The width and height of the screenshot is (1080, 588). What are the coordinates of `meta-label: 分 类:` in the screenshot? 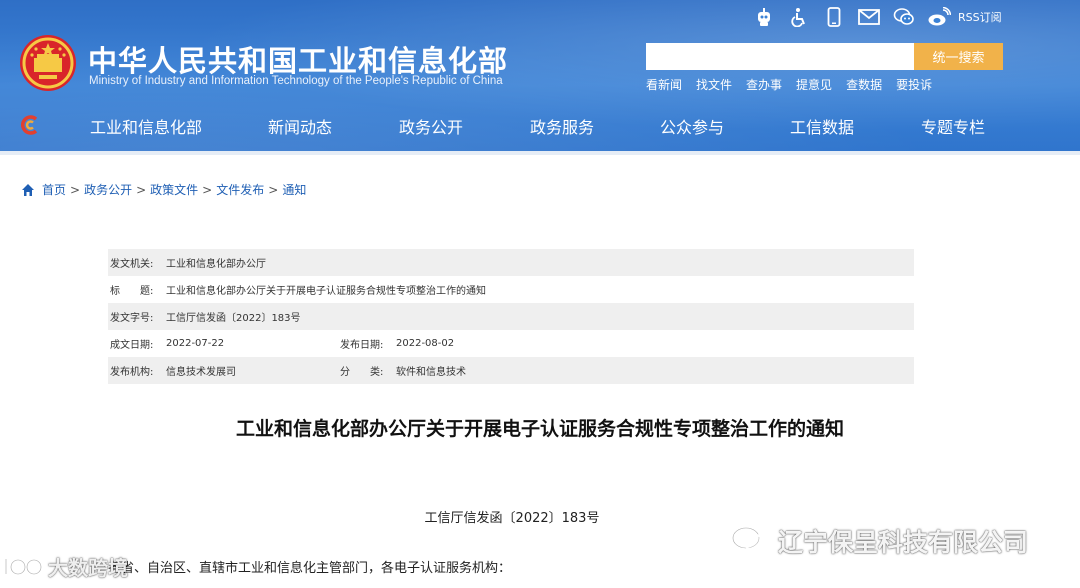 It's located at (362, 372).